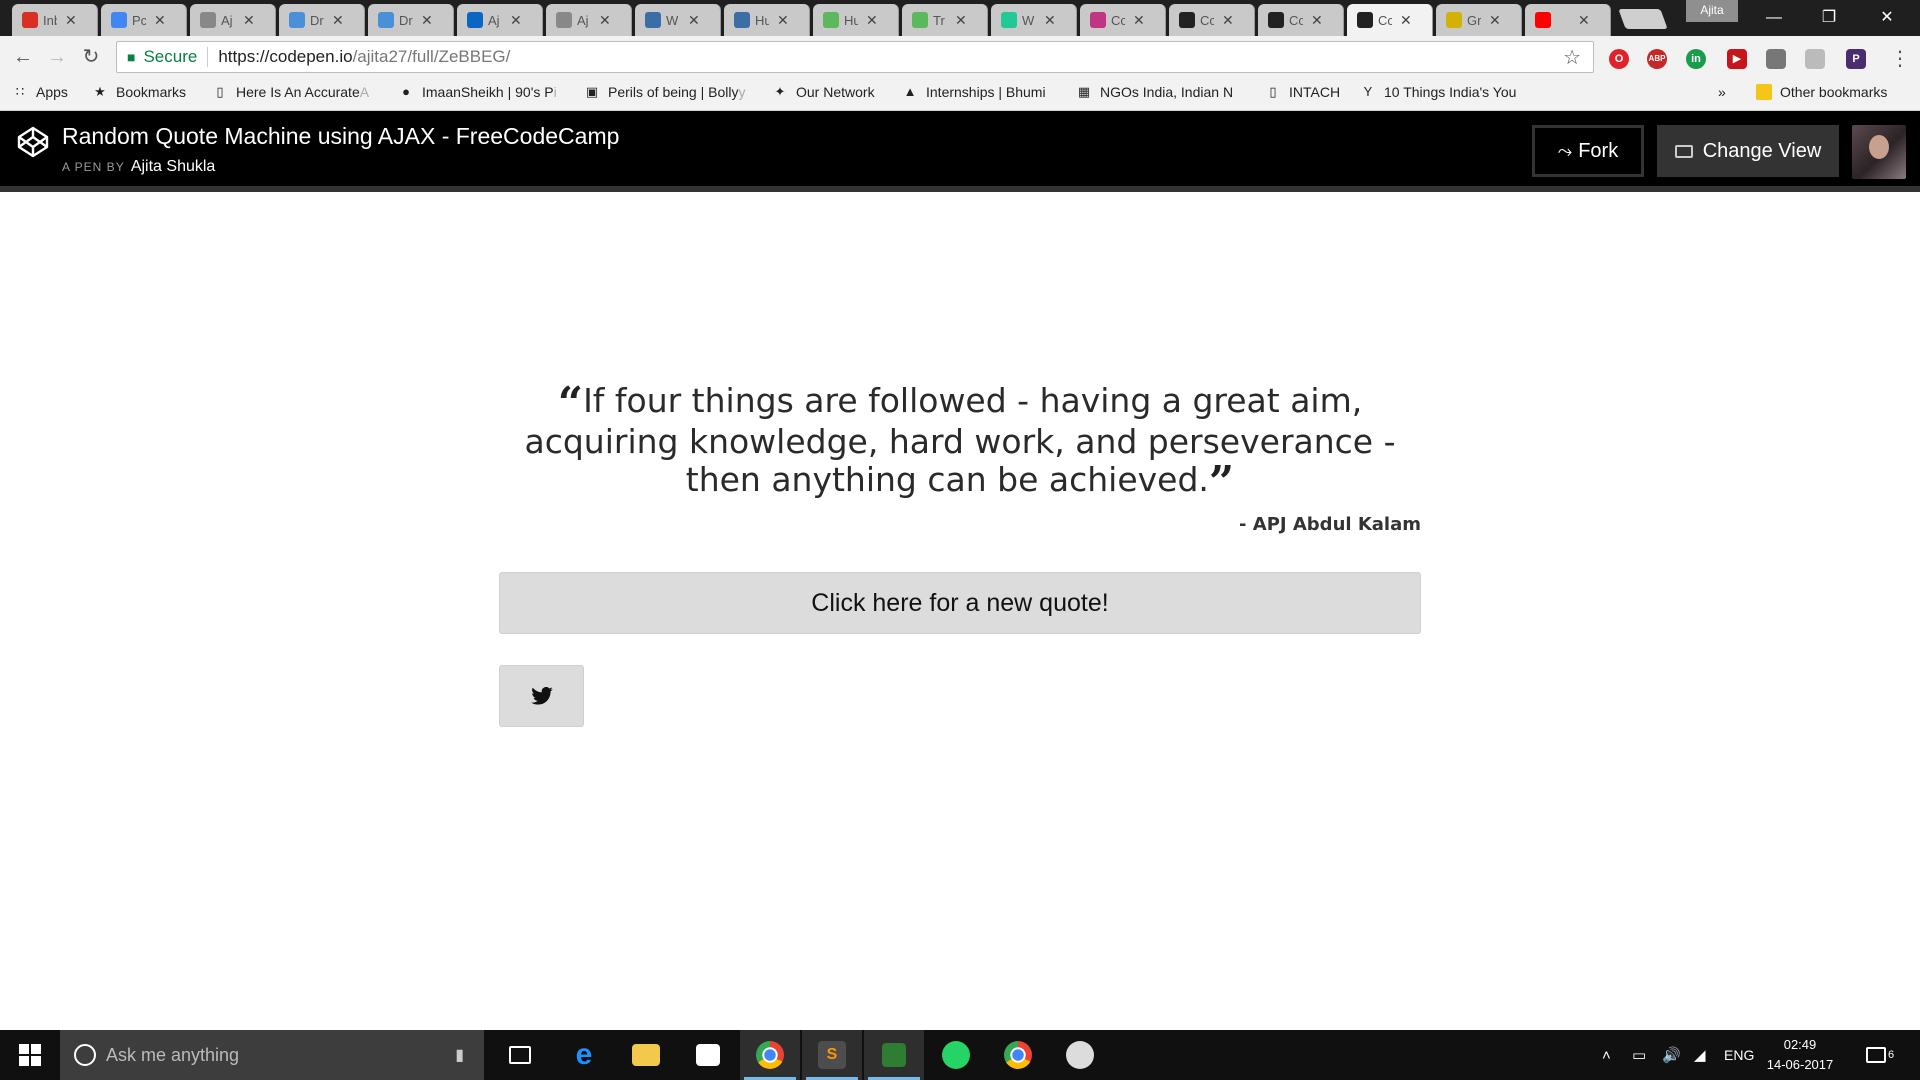  Describe the element at coordinates (1368, 91) in the screenshot. I see `ycombinator-icon: Y` at that location.